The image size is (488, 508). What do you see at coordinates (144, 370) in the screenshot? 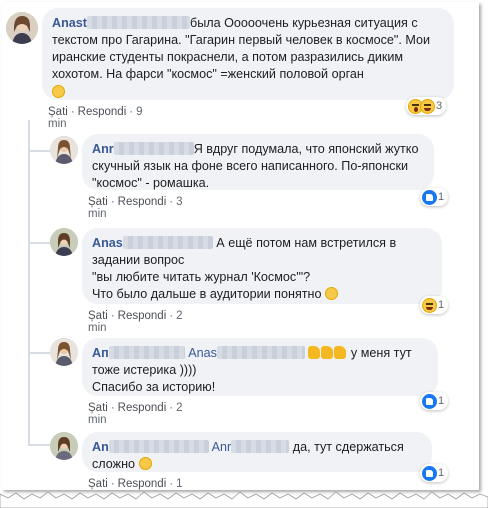
I see `comment-text-line: тоже истерика ))))` at bounding box center [144, 370].